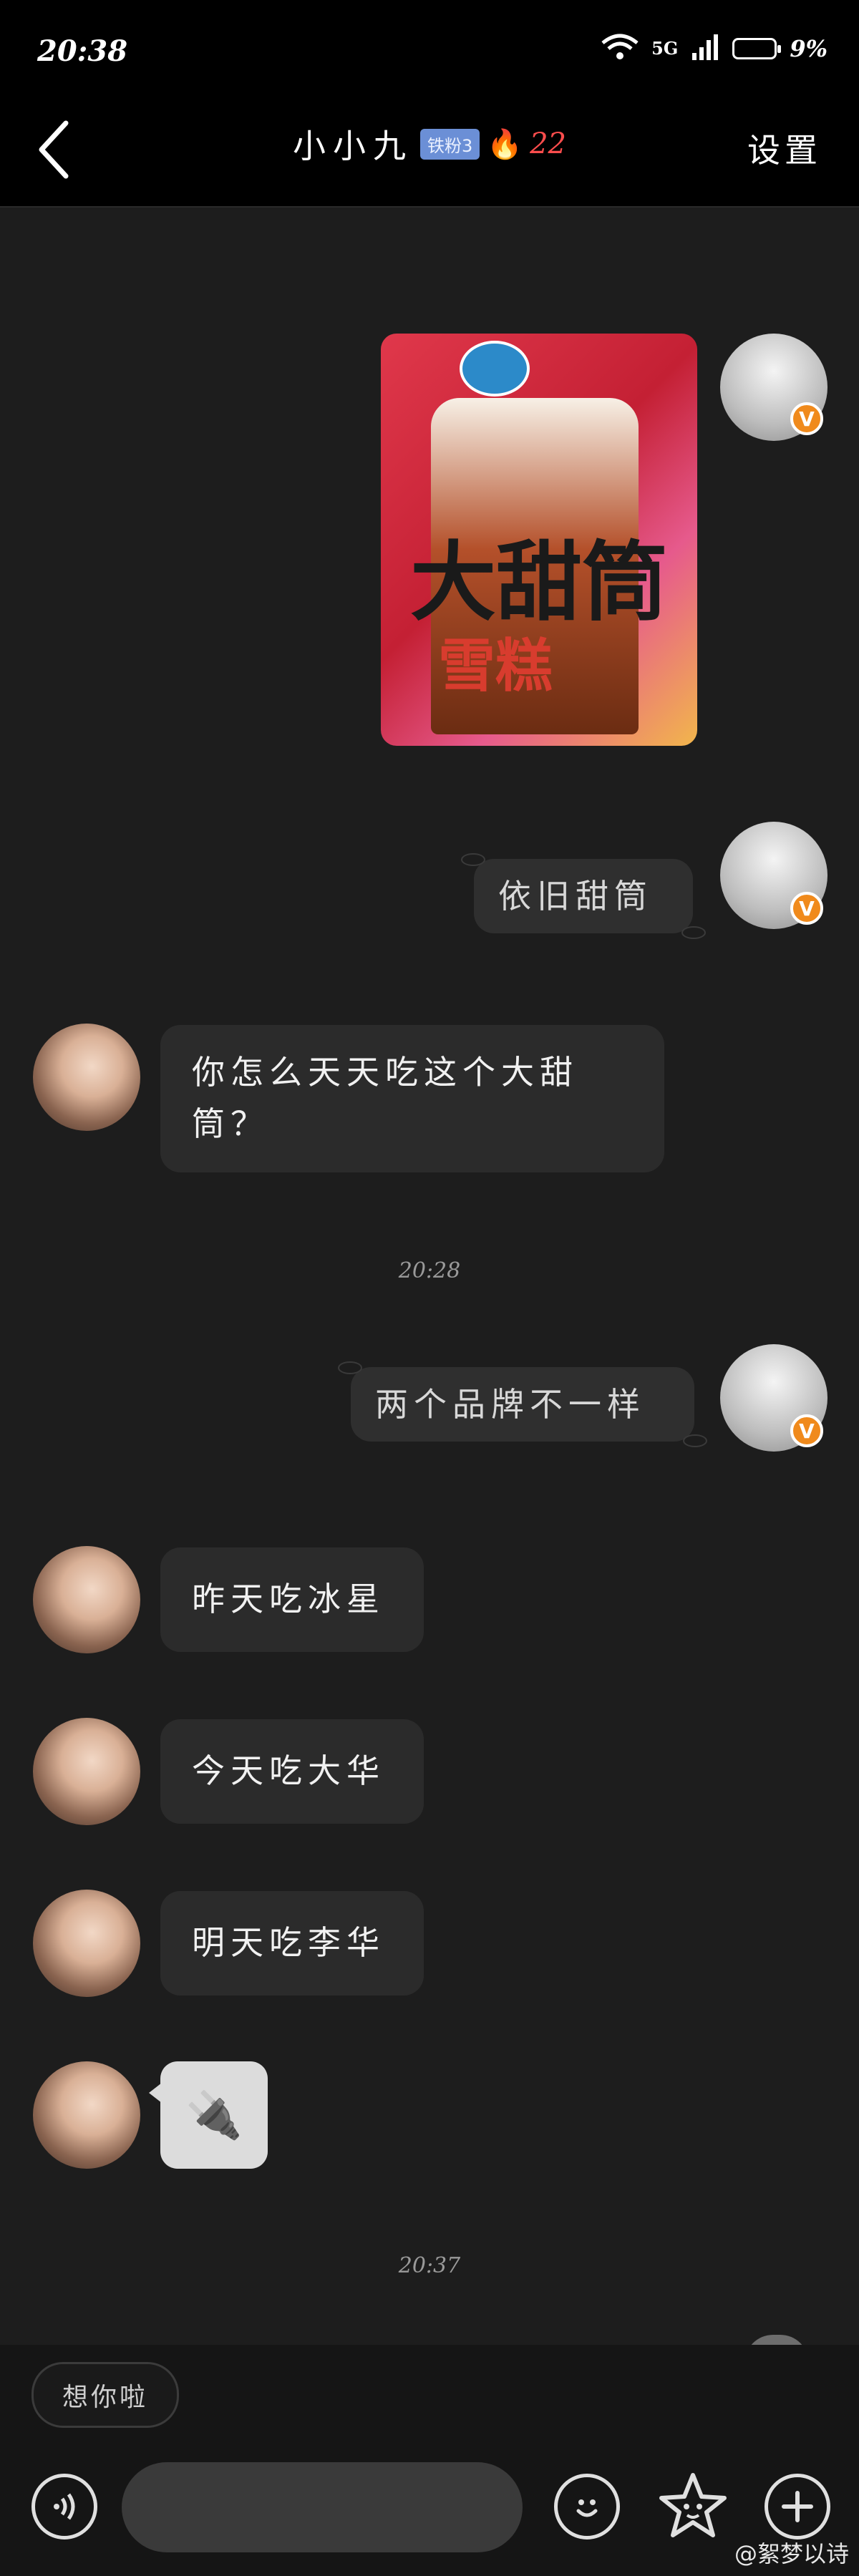  I want to click on sticker-button, so click(693, 2506).